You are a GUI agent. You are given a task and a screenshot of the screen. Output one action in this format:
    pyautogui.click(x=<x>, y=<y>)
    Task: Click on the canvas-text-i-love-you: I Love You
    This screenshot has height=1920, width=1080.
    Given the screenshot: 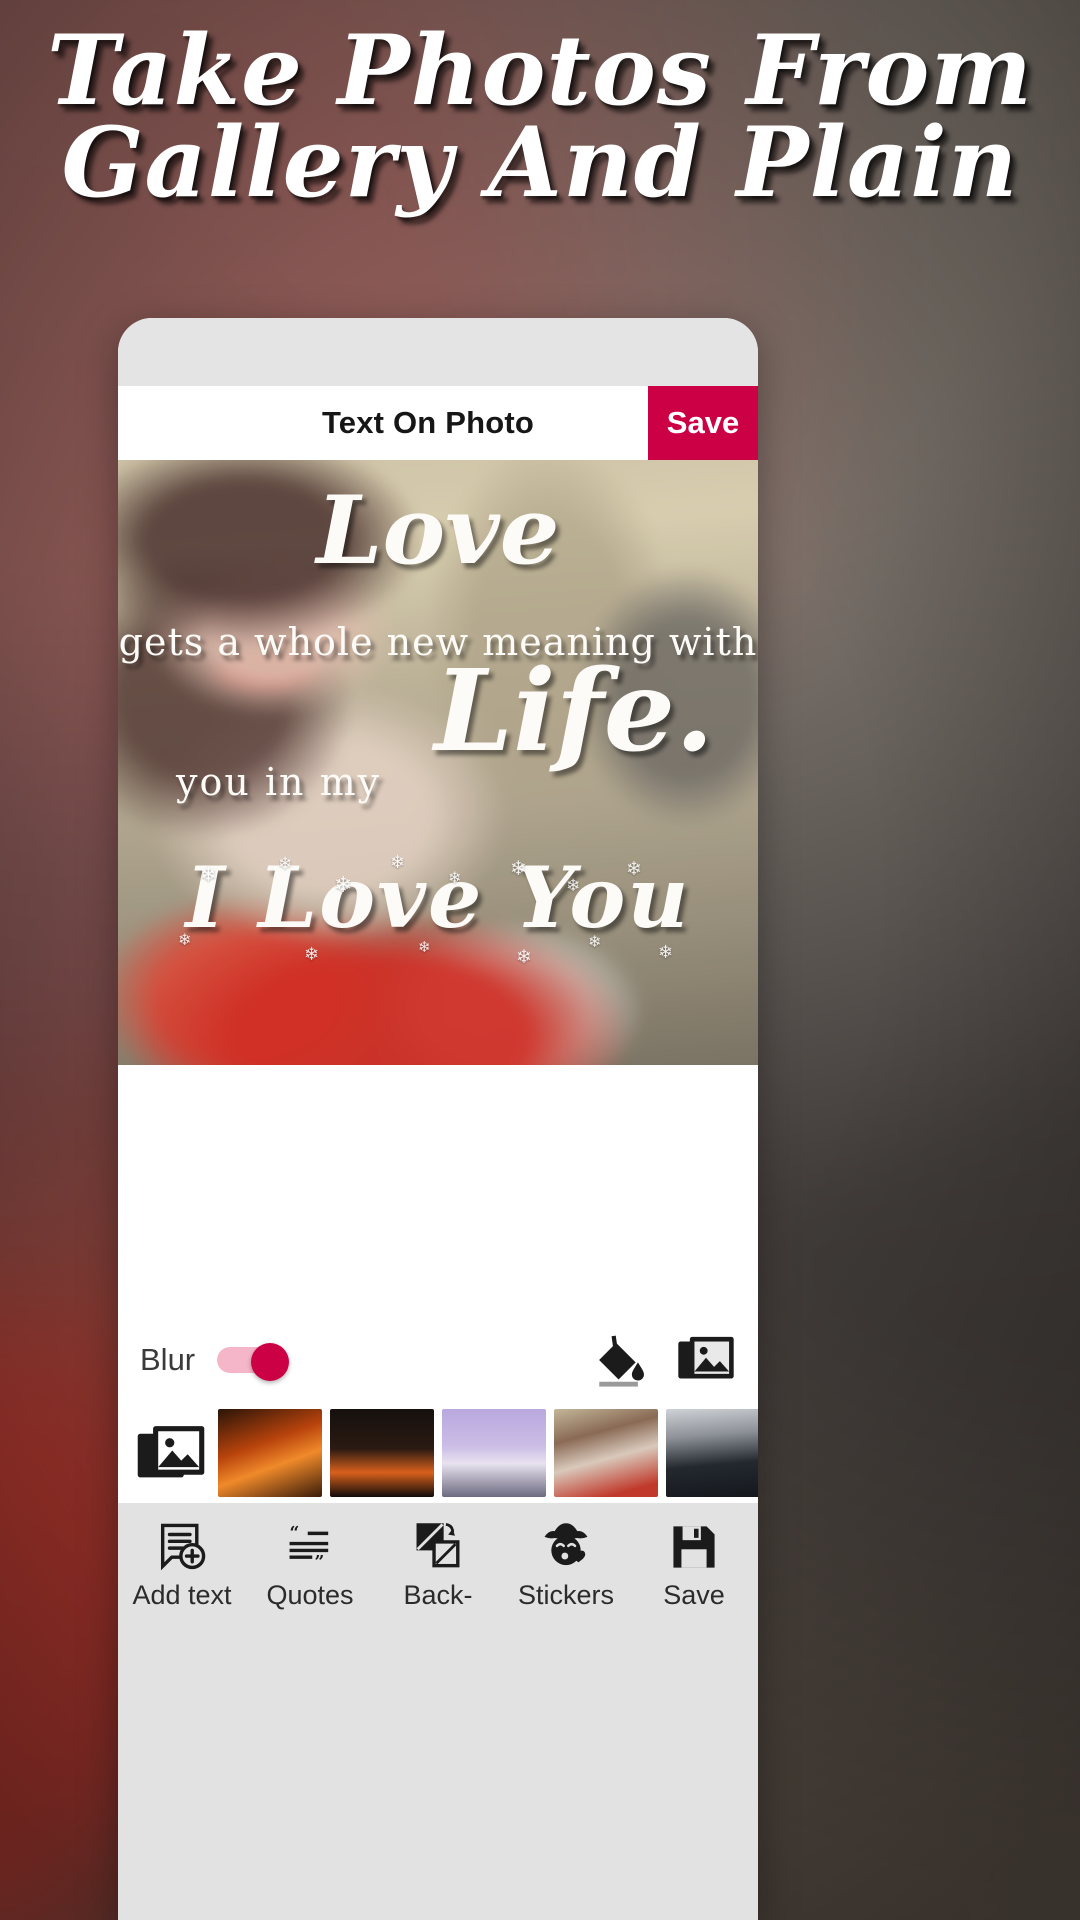 What is the action you would take?
    pyautogui.click(x=438, y=898)
    